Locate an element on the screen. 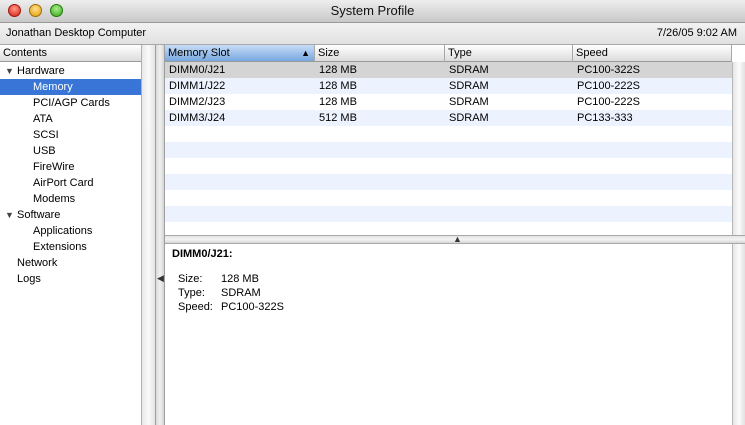 This screenshot has height=425, width=745. detail-title: DIMM0/J21: is located at coordinates (202, 254).